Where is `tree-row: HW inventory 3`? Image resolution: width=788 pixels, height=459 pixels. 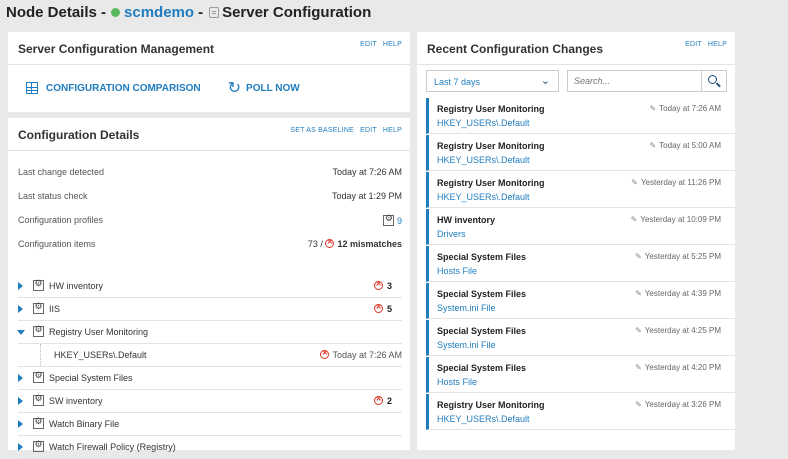 tree-row: HW inventory 3 is located at coordinates (210, 286).